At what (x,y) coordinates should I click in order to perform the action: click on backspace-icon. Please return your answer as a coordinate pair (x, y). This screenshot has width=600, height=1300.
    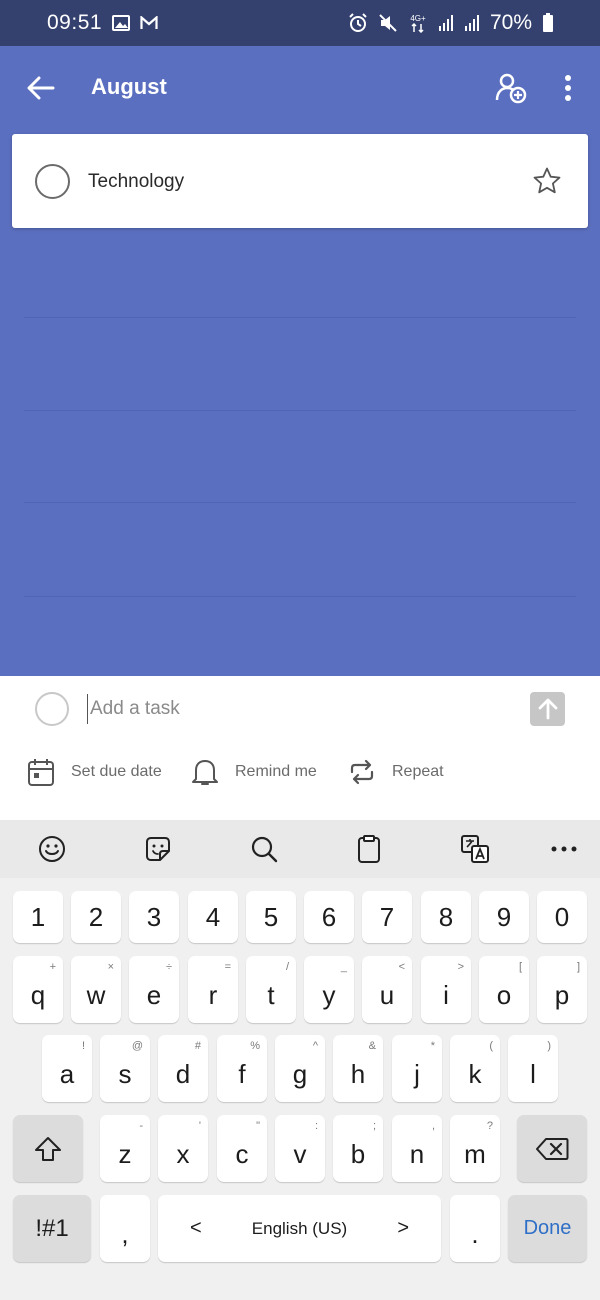
    Looking at the image, I should click on (552, 1148).